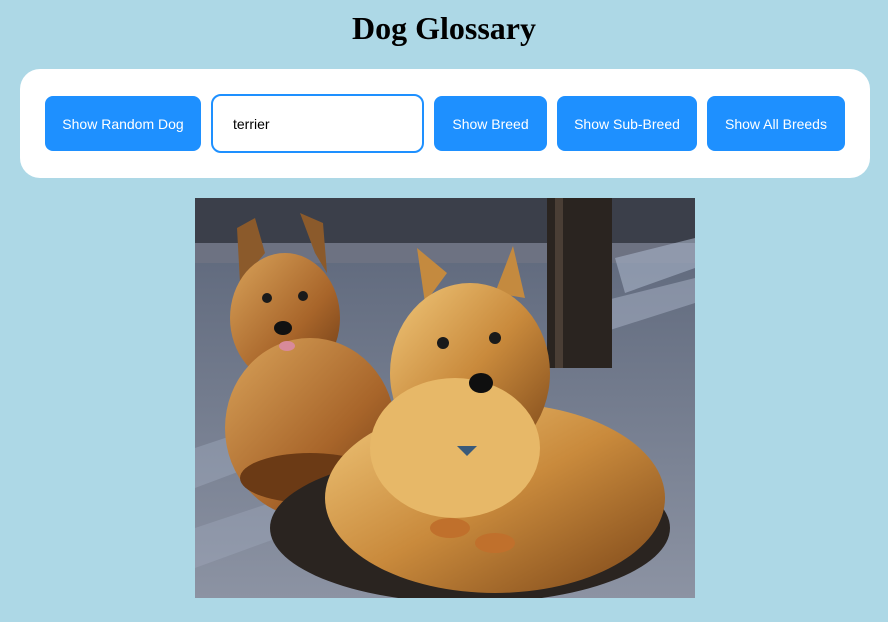  I want to click on breed-search-input, so click(317, 123).